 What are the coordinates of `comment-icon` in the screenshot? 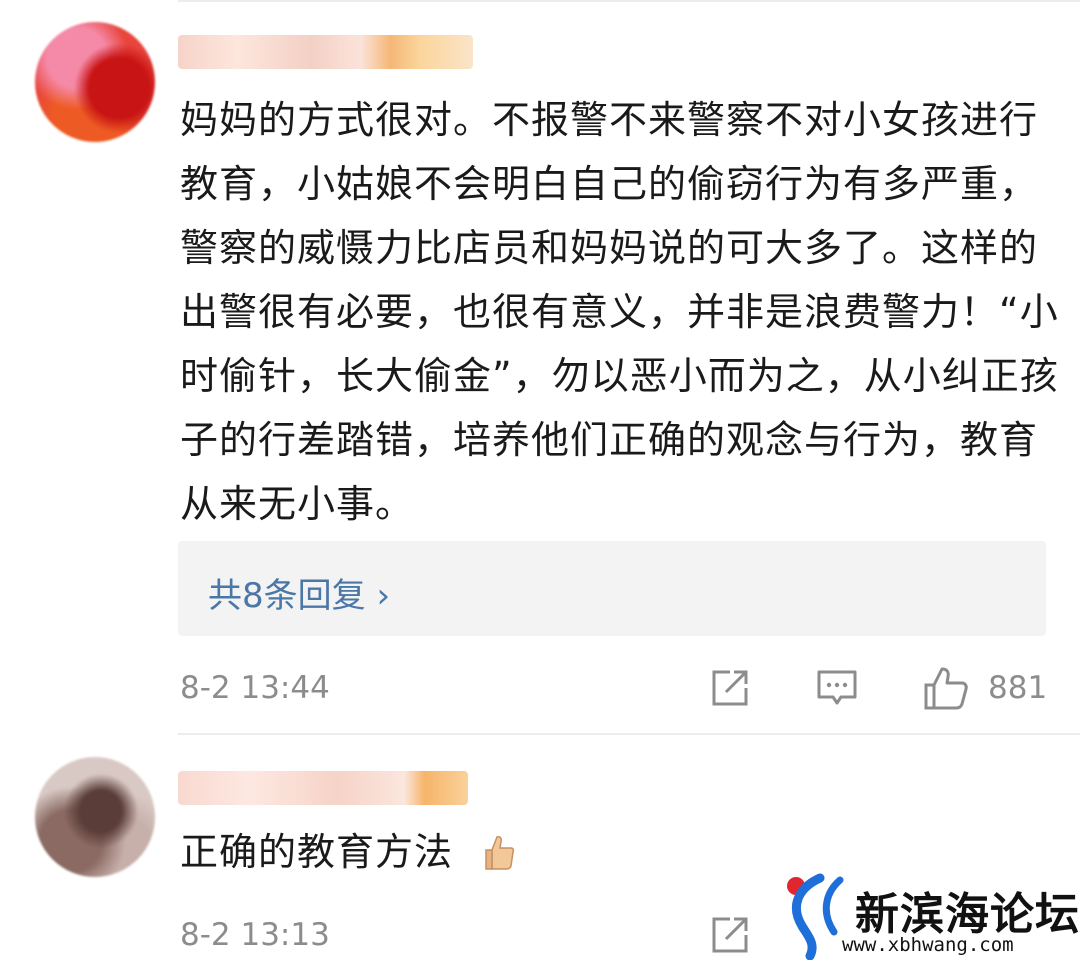 It's located at (837, 688).